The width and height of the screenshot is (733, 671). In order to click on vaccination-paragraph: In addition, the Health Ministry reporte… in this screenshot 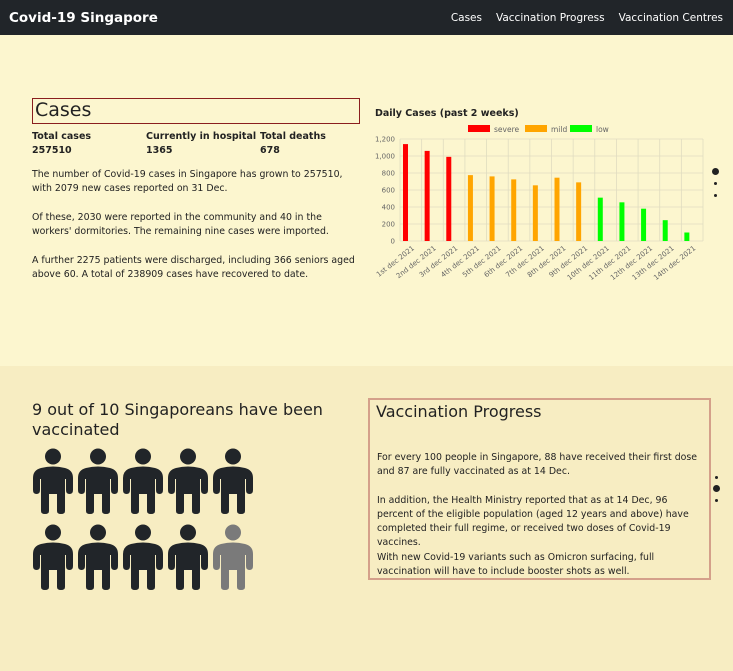, I will do `click(533, 521)`.